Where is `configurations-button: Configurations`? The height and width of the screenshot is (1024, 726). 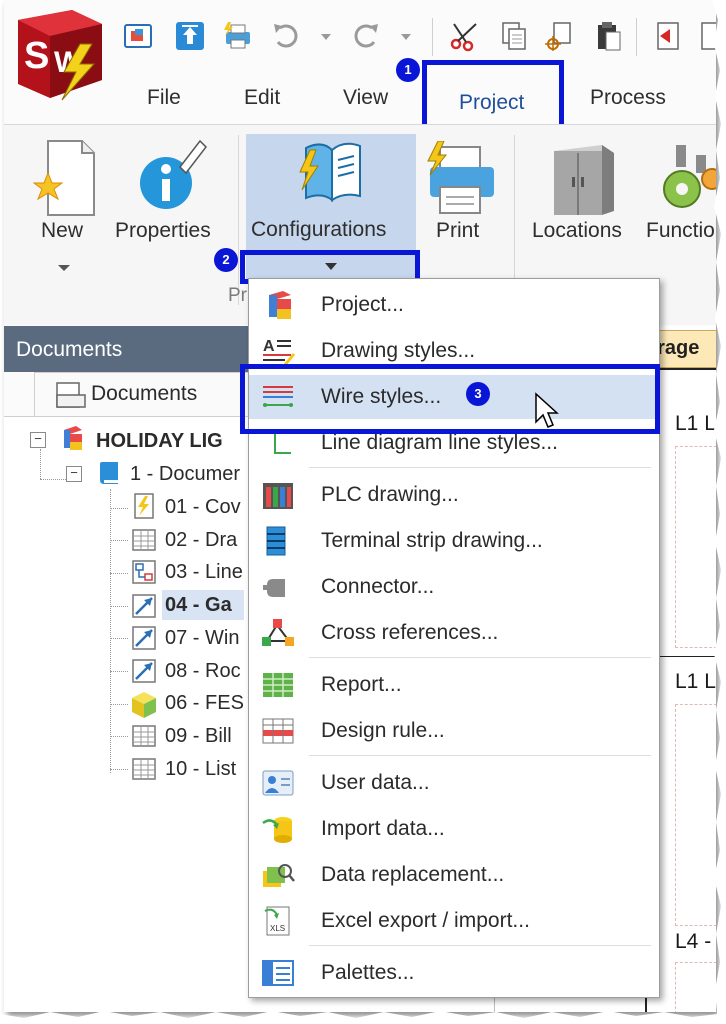
configurations-button: Configurations is located at coordinates (331, 194).